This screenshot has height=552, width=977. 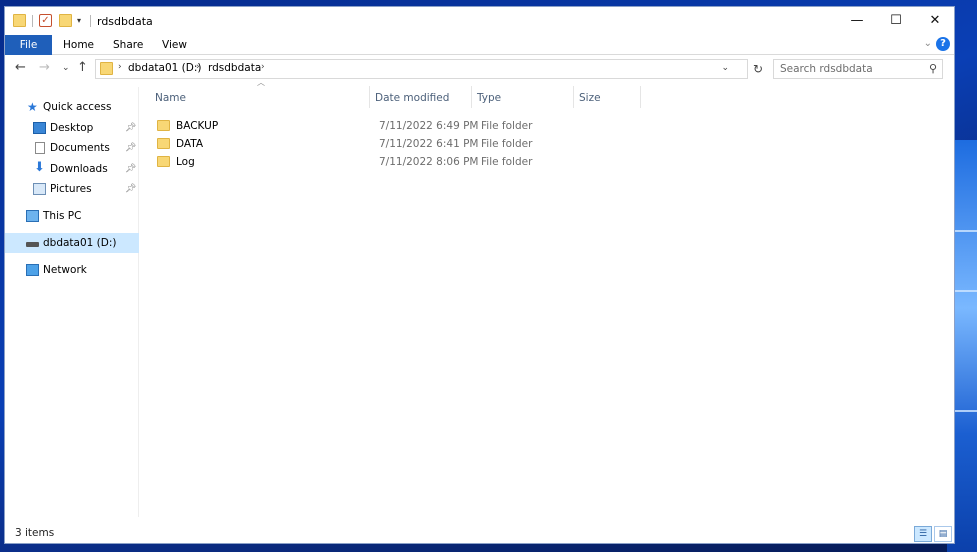 What do you see at coordinates (65, 20) in the screenshot?
I see `new-folder-icon` at bounding box center [65, 20].